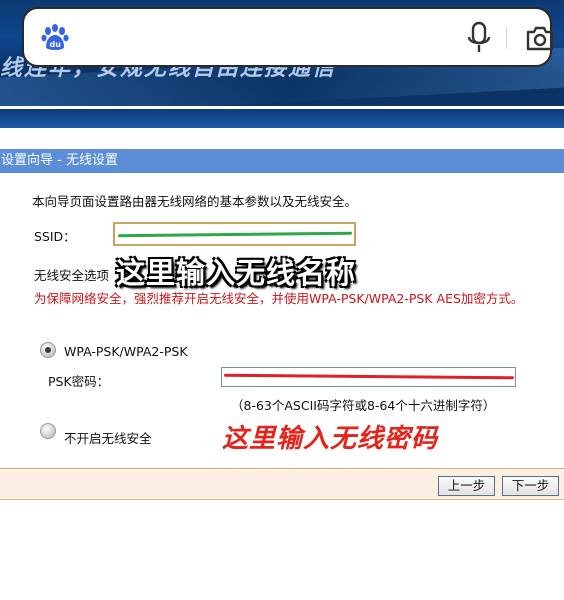  What do you see at coordinates (506, 38) in the screenshot?
I see `search-divider` at bounding box center [506, 38].